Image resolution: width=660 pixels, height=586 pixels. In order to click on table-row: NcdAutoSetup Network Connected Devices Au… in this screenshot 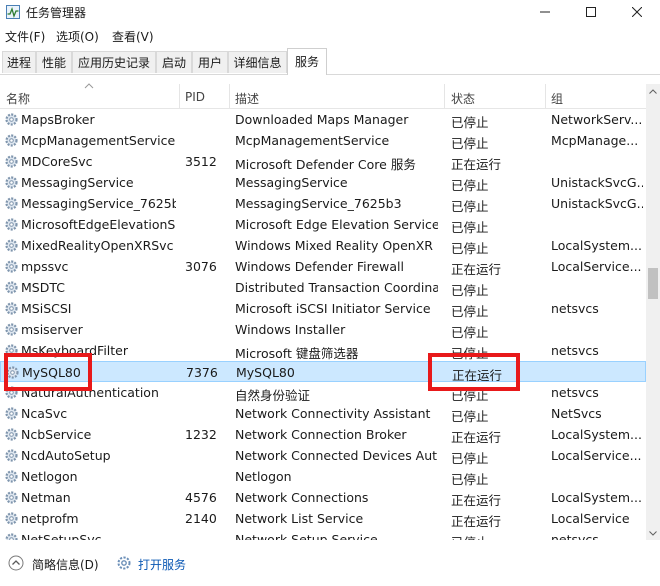, I will do `click(323, 455)`.